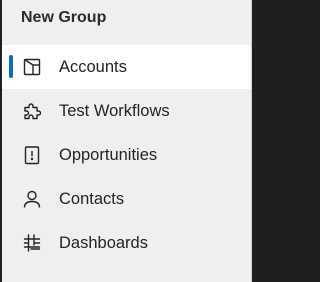  I want to click on group-title: New Group, so click(64, 17).